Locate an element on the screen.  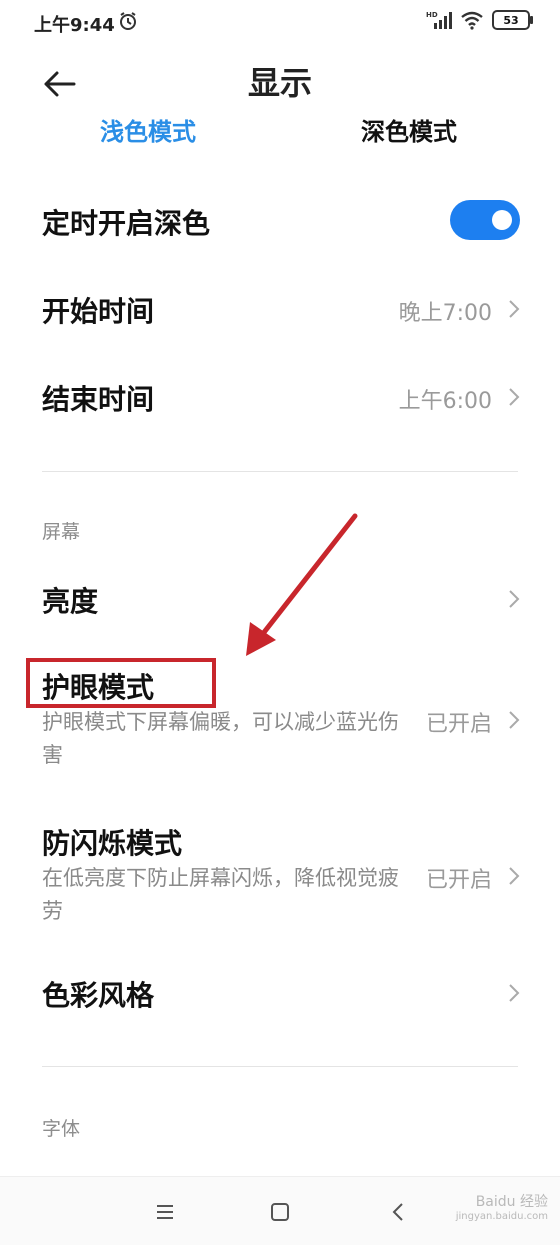
tab-light-mode: 浅色模式 is located at coordinates (148, 129).